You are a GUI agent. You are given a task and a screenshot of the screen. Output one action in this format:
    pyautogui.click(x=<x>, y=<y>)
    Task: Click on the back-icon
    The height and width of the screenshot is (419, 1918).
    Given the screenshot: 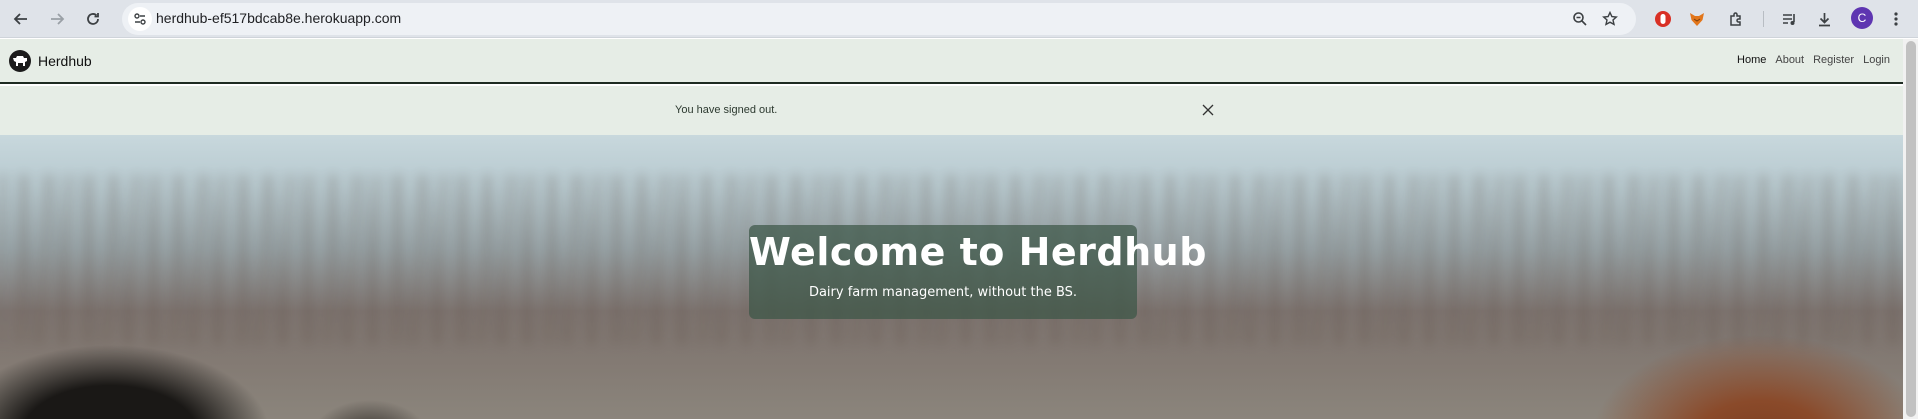 What is the action you would take?
    pyautogui.click(x=21, y=19)
    